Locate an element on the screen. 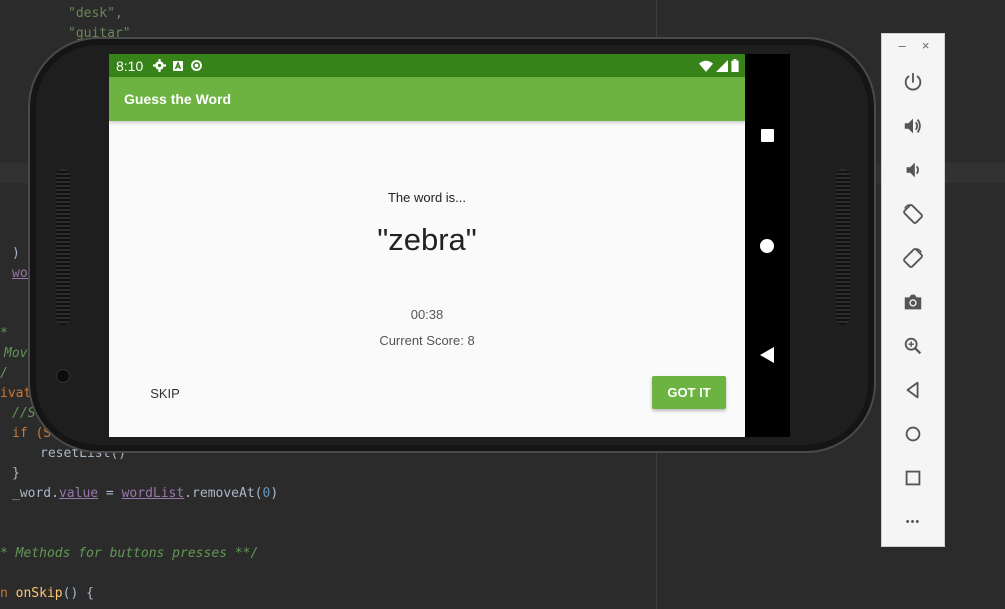  got-it-button: GOT IT is located at coordinates (689, 392).